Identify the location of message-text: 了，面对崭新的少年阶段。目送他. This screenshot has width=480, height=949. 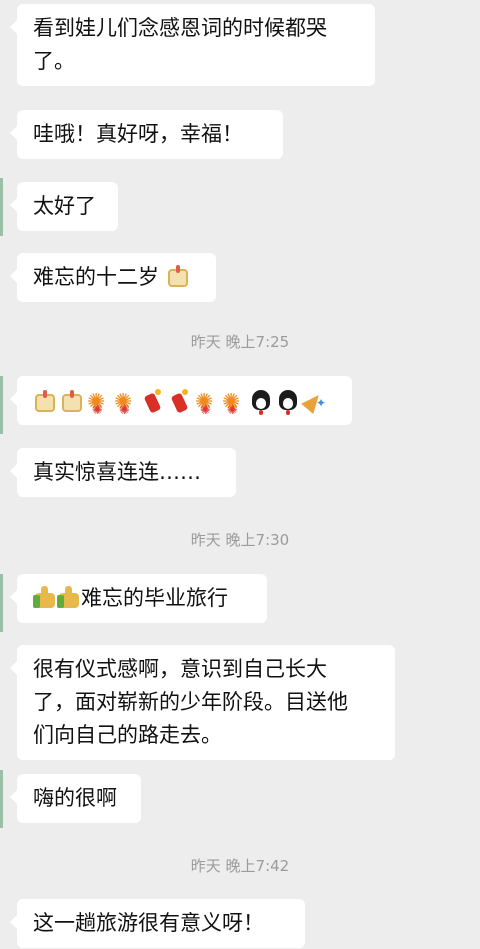
(190, 702).